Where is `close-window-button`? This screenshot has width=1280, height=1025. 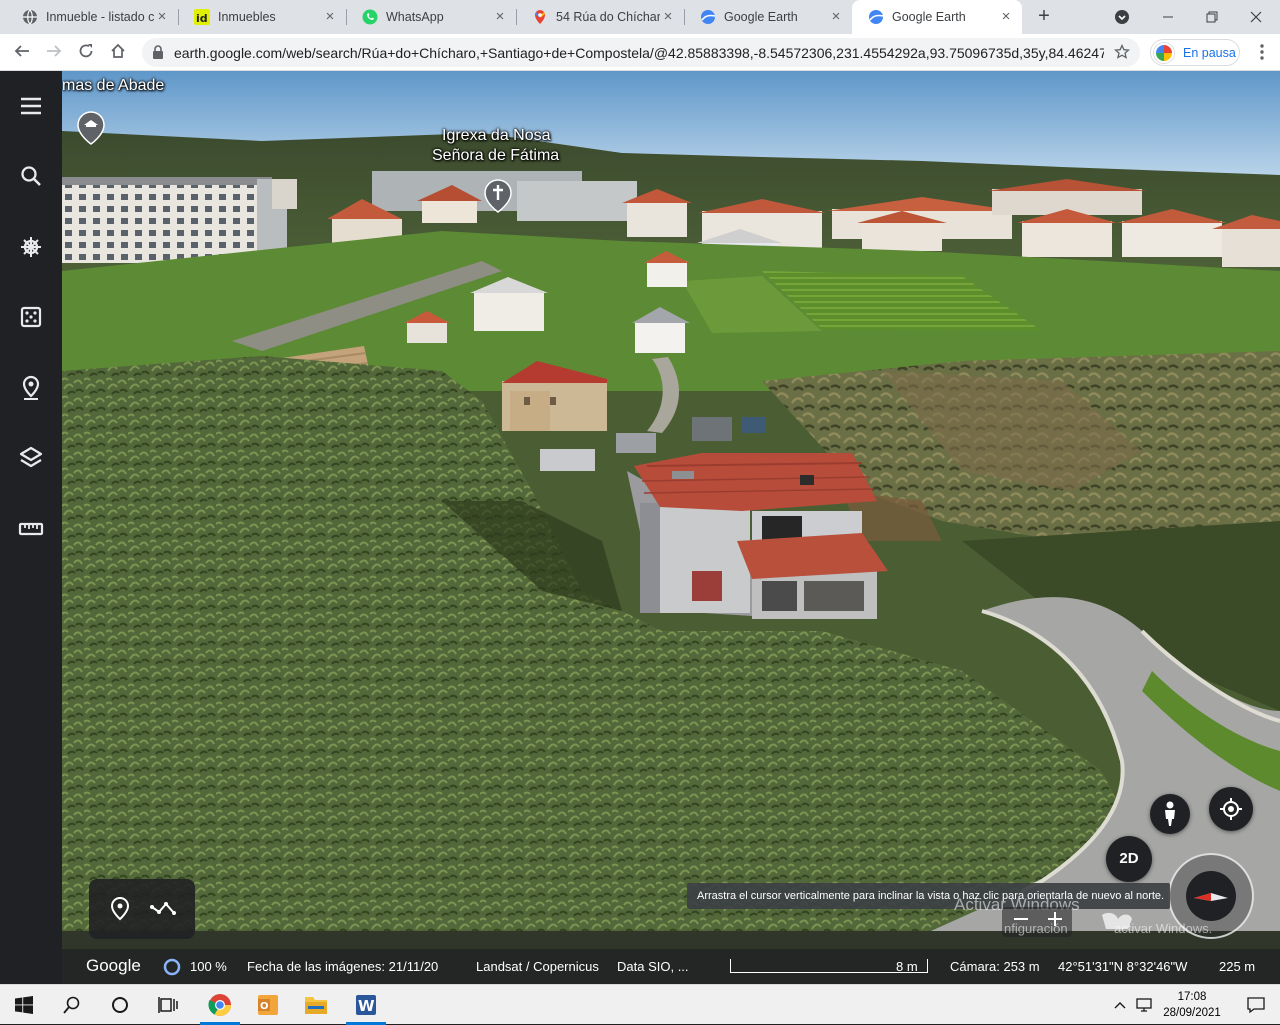 close-window-button is located at coordinates (1256, 17).